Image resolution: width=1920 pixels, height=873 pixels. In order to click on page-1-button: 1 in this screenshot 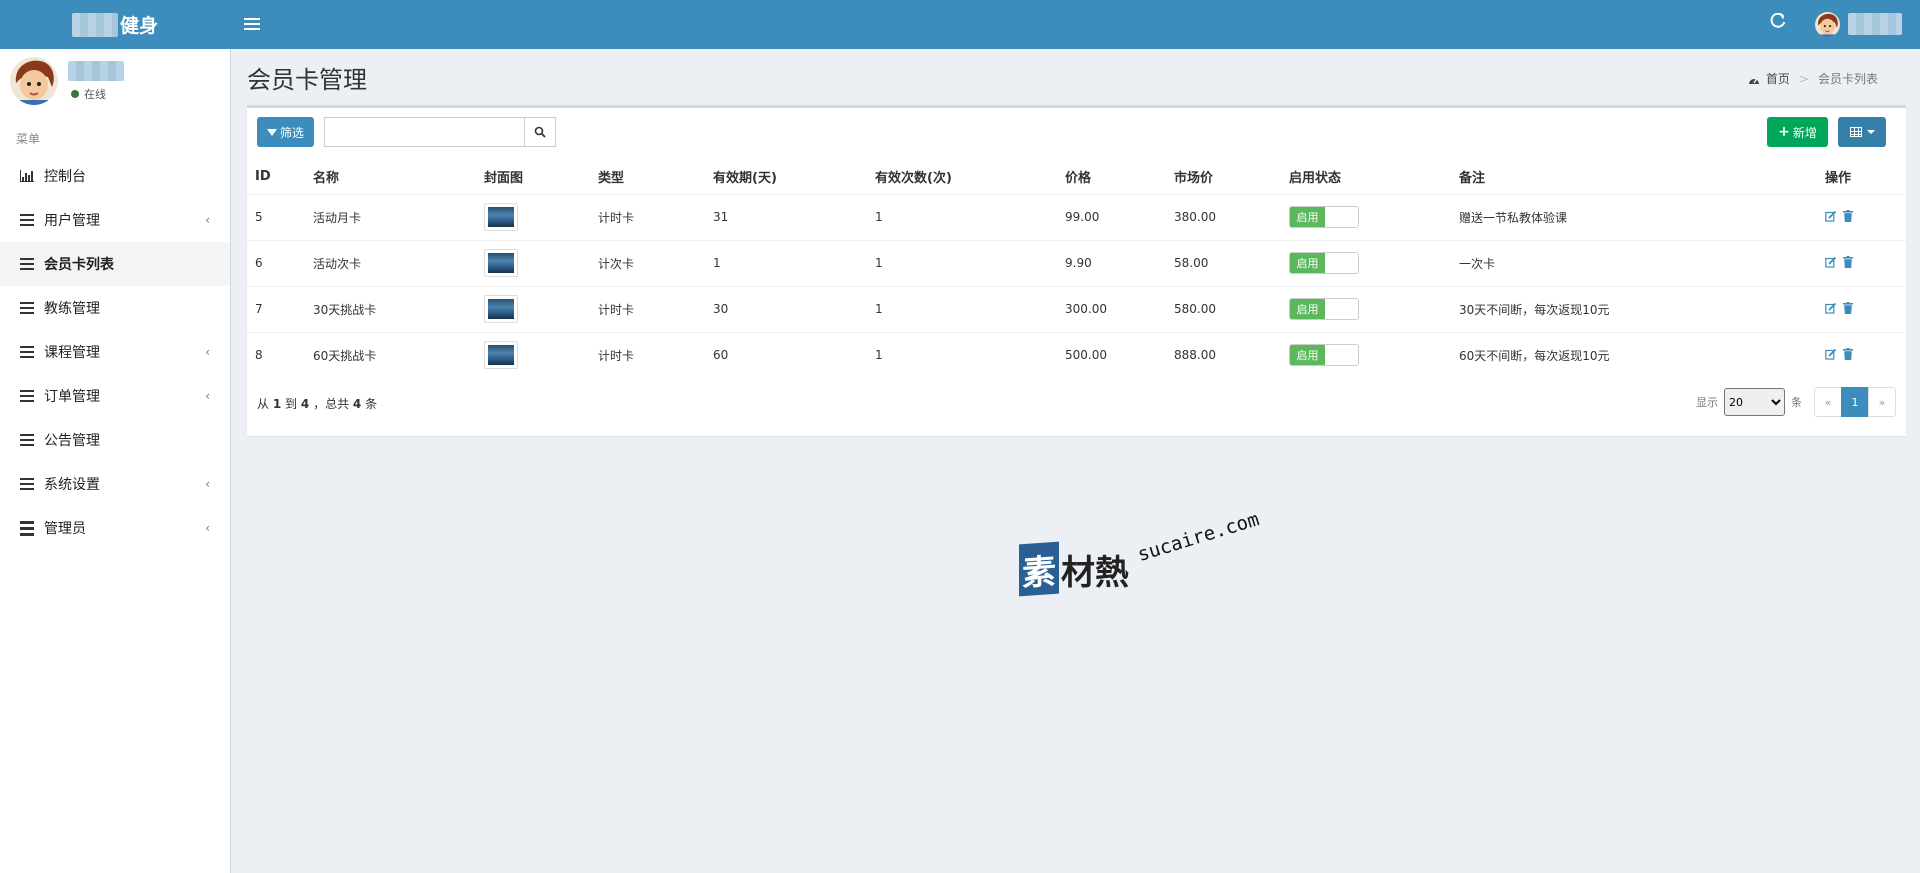, I will do `click(1855, 402)`.